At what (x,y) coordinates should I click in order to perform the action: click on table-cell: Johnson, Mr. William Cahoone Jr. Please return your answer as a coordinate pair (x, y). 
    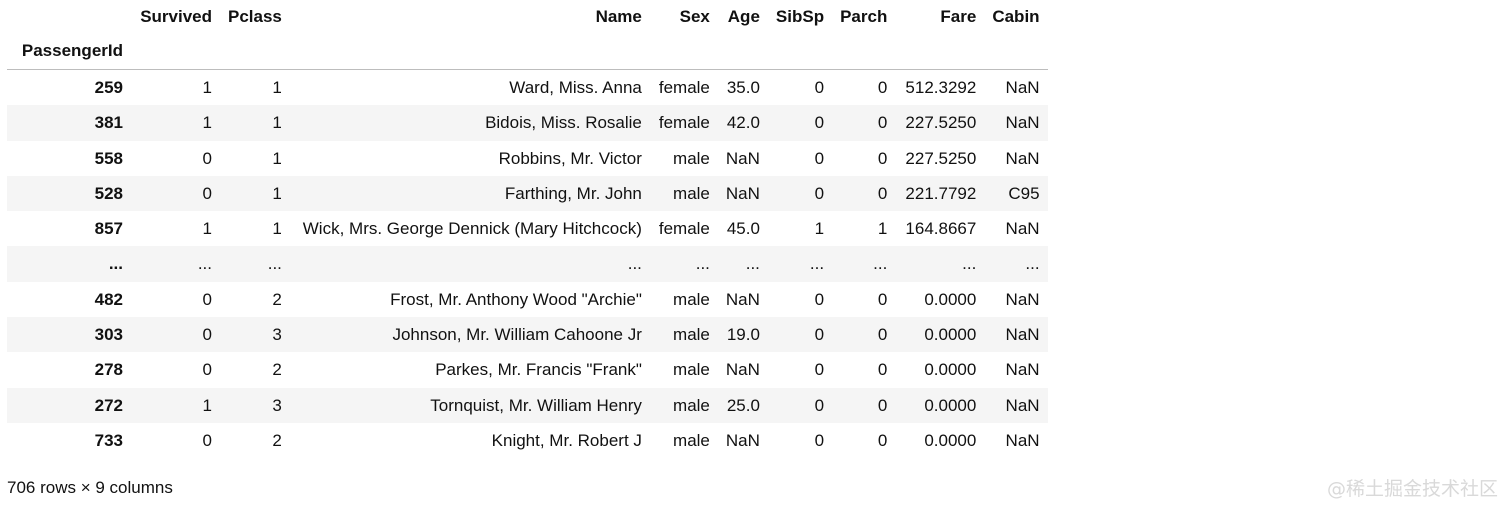
    Looking at the image, I should click on (517, 335).